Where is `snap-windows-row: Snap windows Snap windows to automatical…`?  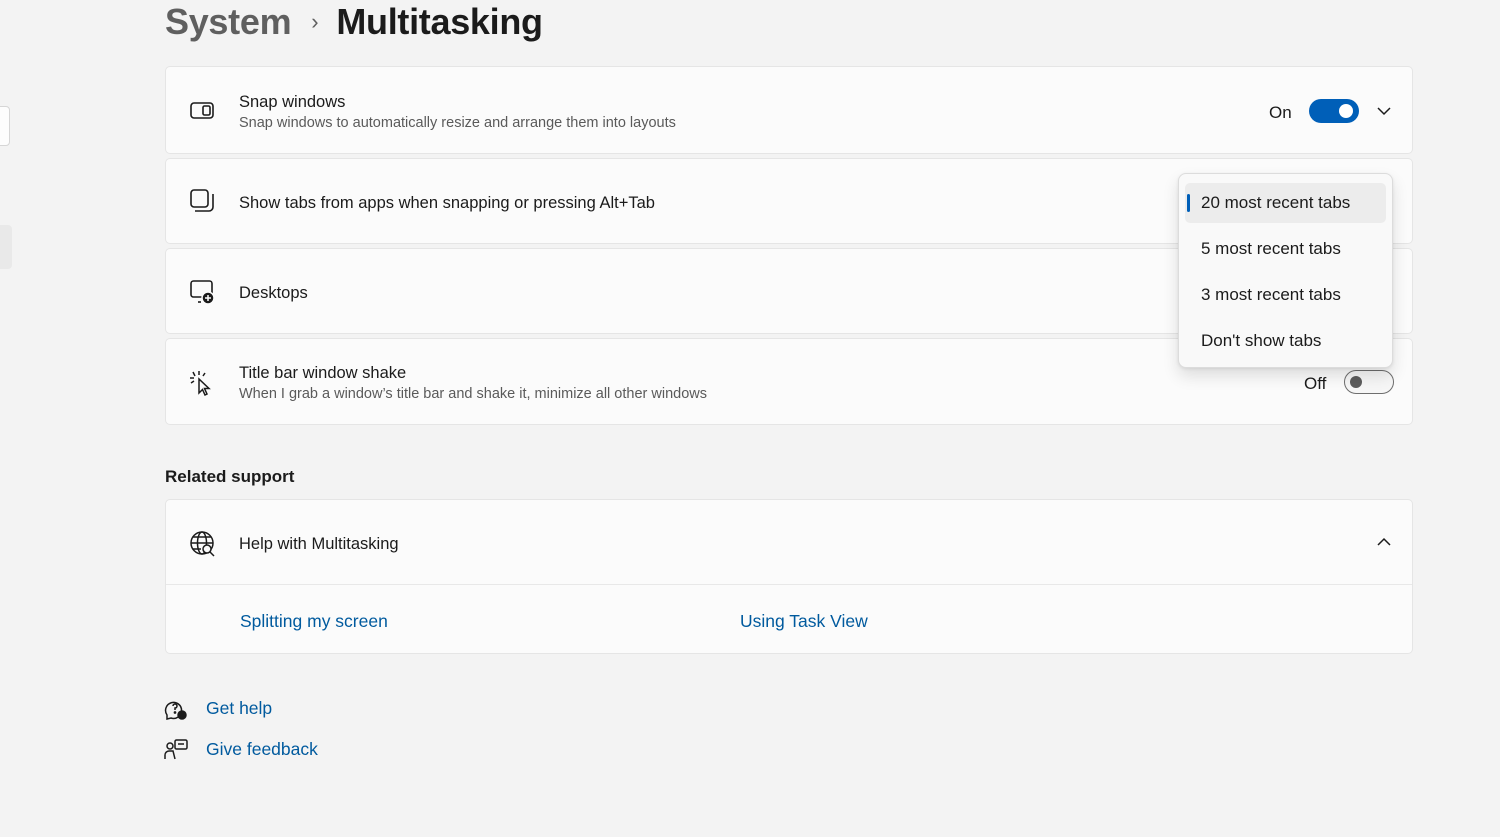 snap-windows-row: Snap windows Snap windows to automatical… is located at coordinates (789, 110).